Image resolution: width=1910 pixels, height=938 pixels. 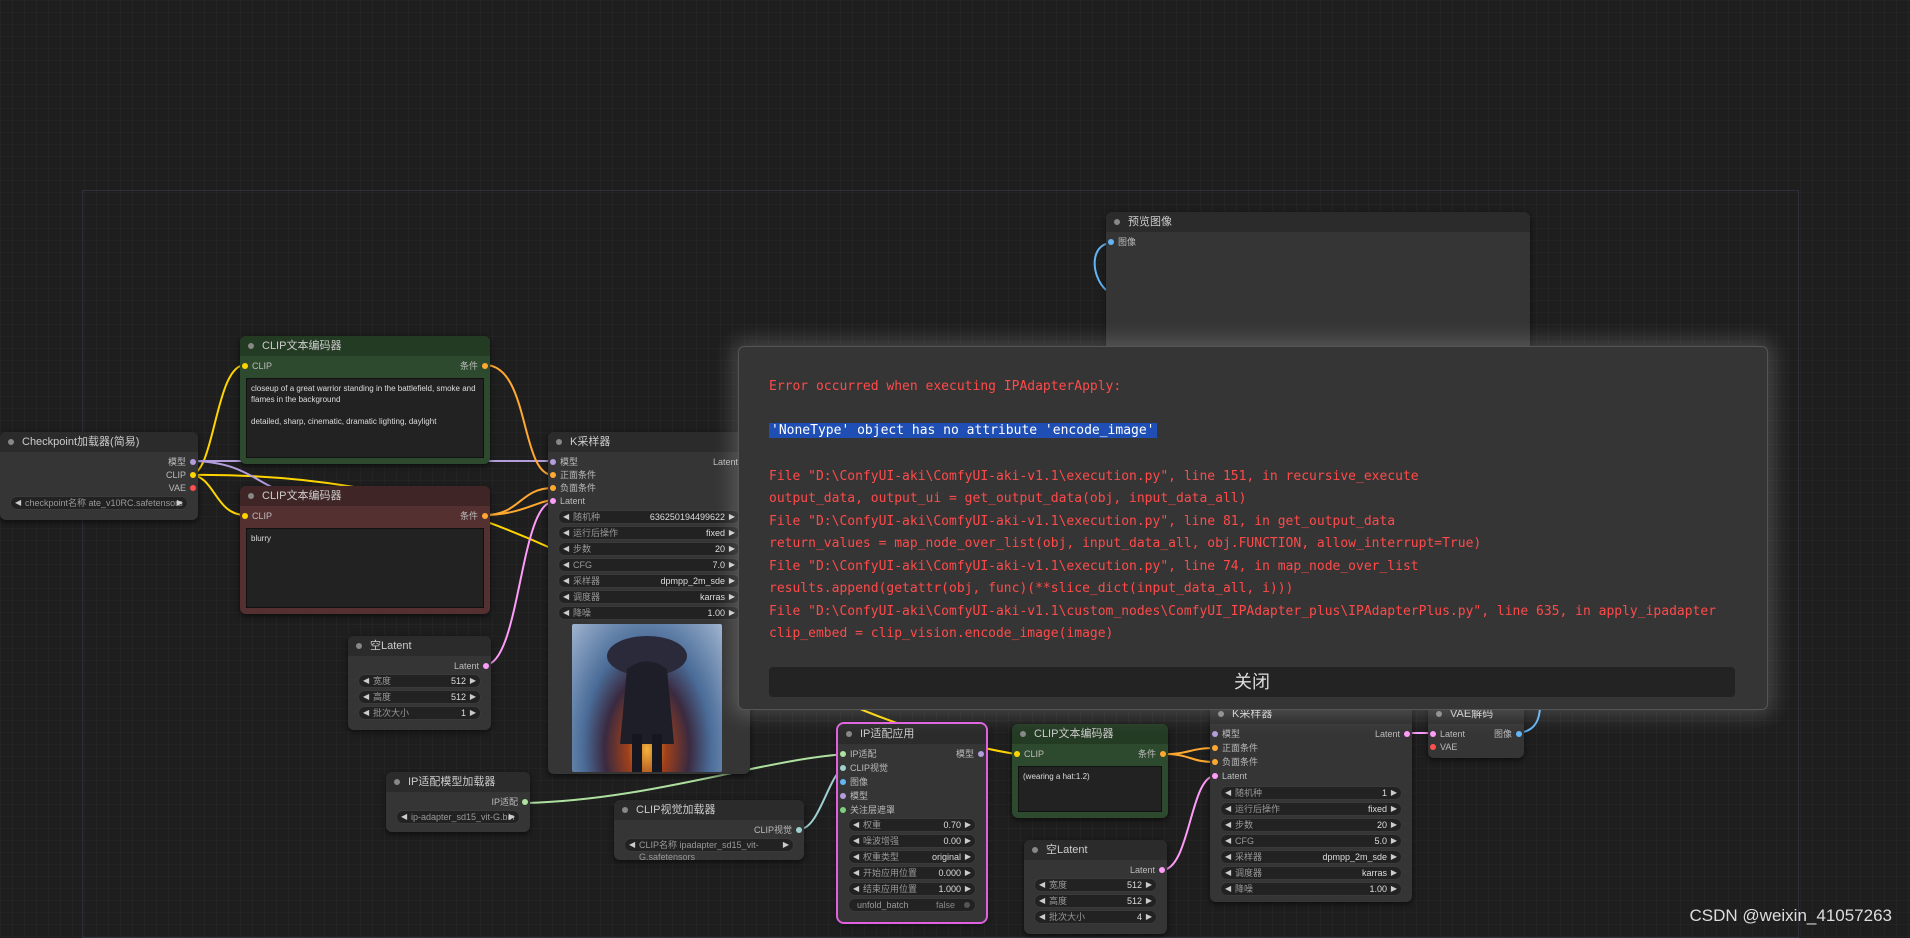 What do you see at coordinates (419, 713) in the screenshot?
I see `batch-size-widget: ◀ 批次大小 1 ▶` at bounding box center [419, 713].